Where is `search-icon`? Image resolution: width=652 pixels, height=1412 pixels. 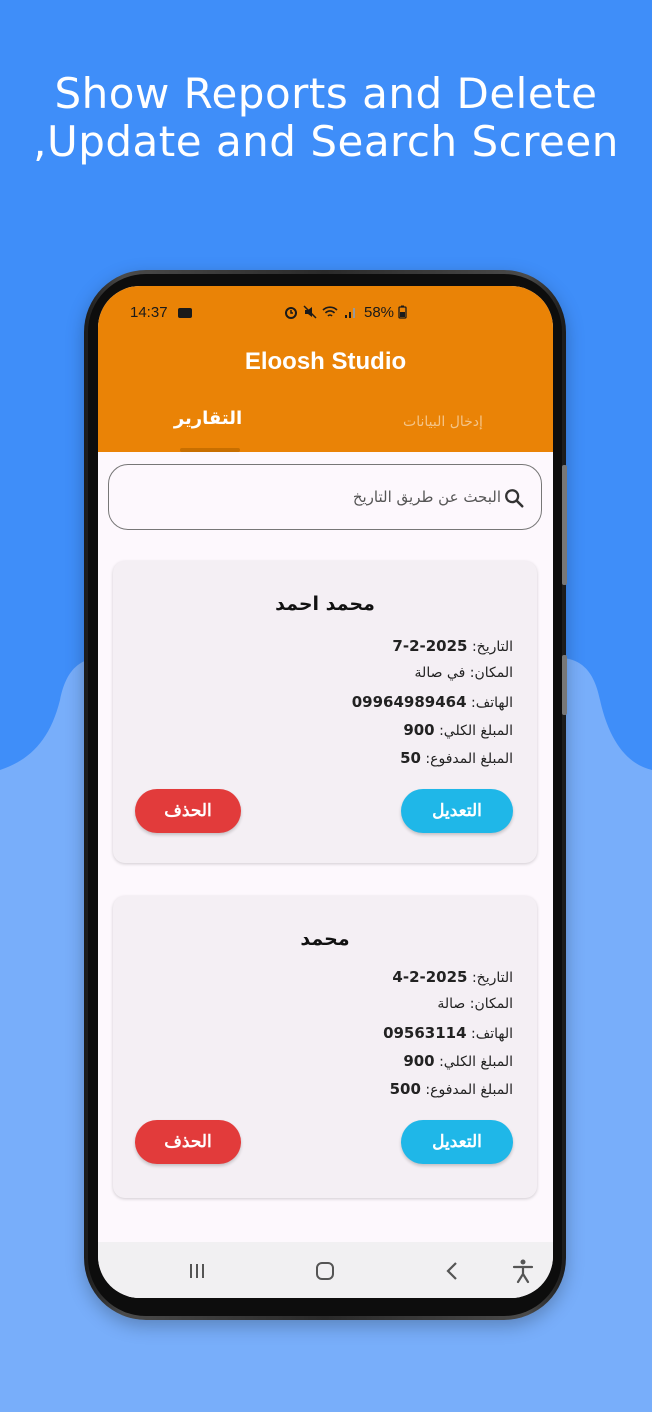
search-icon is located at coordinates (514, 498).